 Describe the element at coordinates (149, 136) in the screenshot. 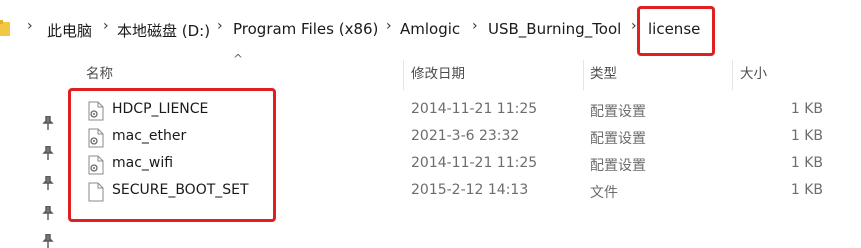

I see `file-name: mac_ether` at that location.